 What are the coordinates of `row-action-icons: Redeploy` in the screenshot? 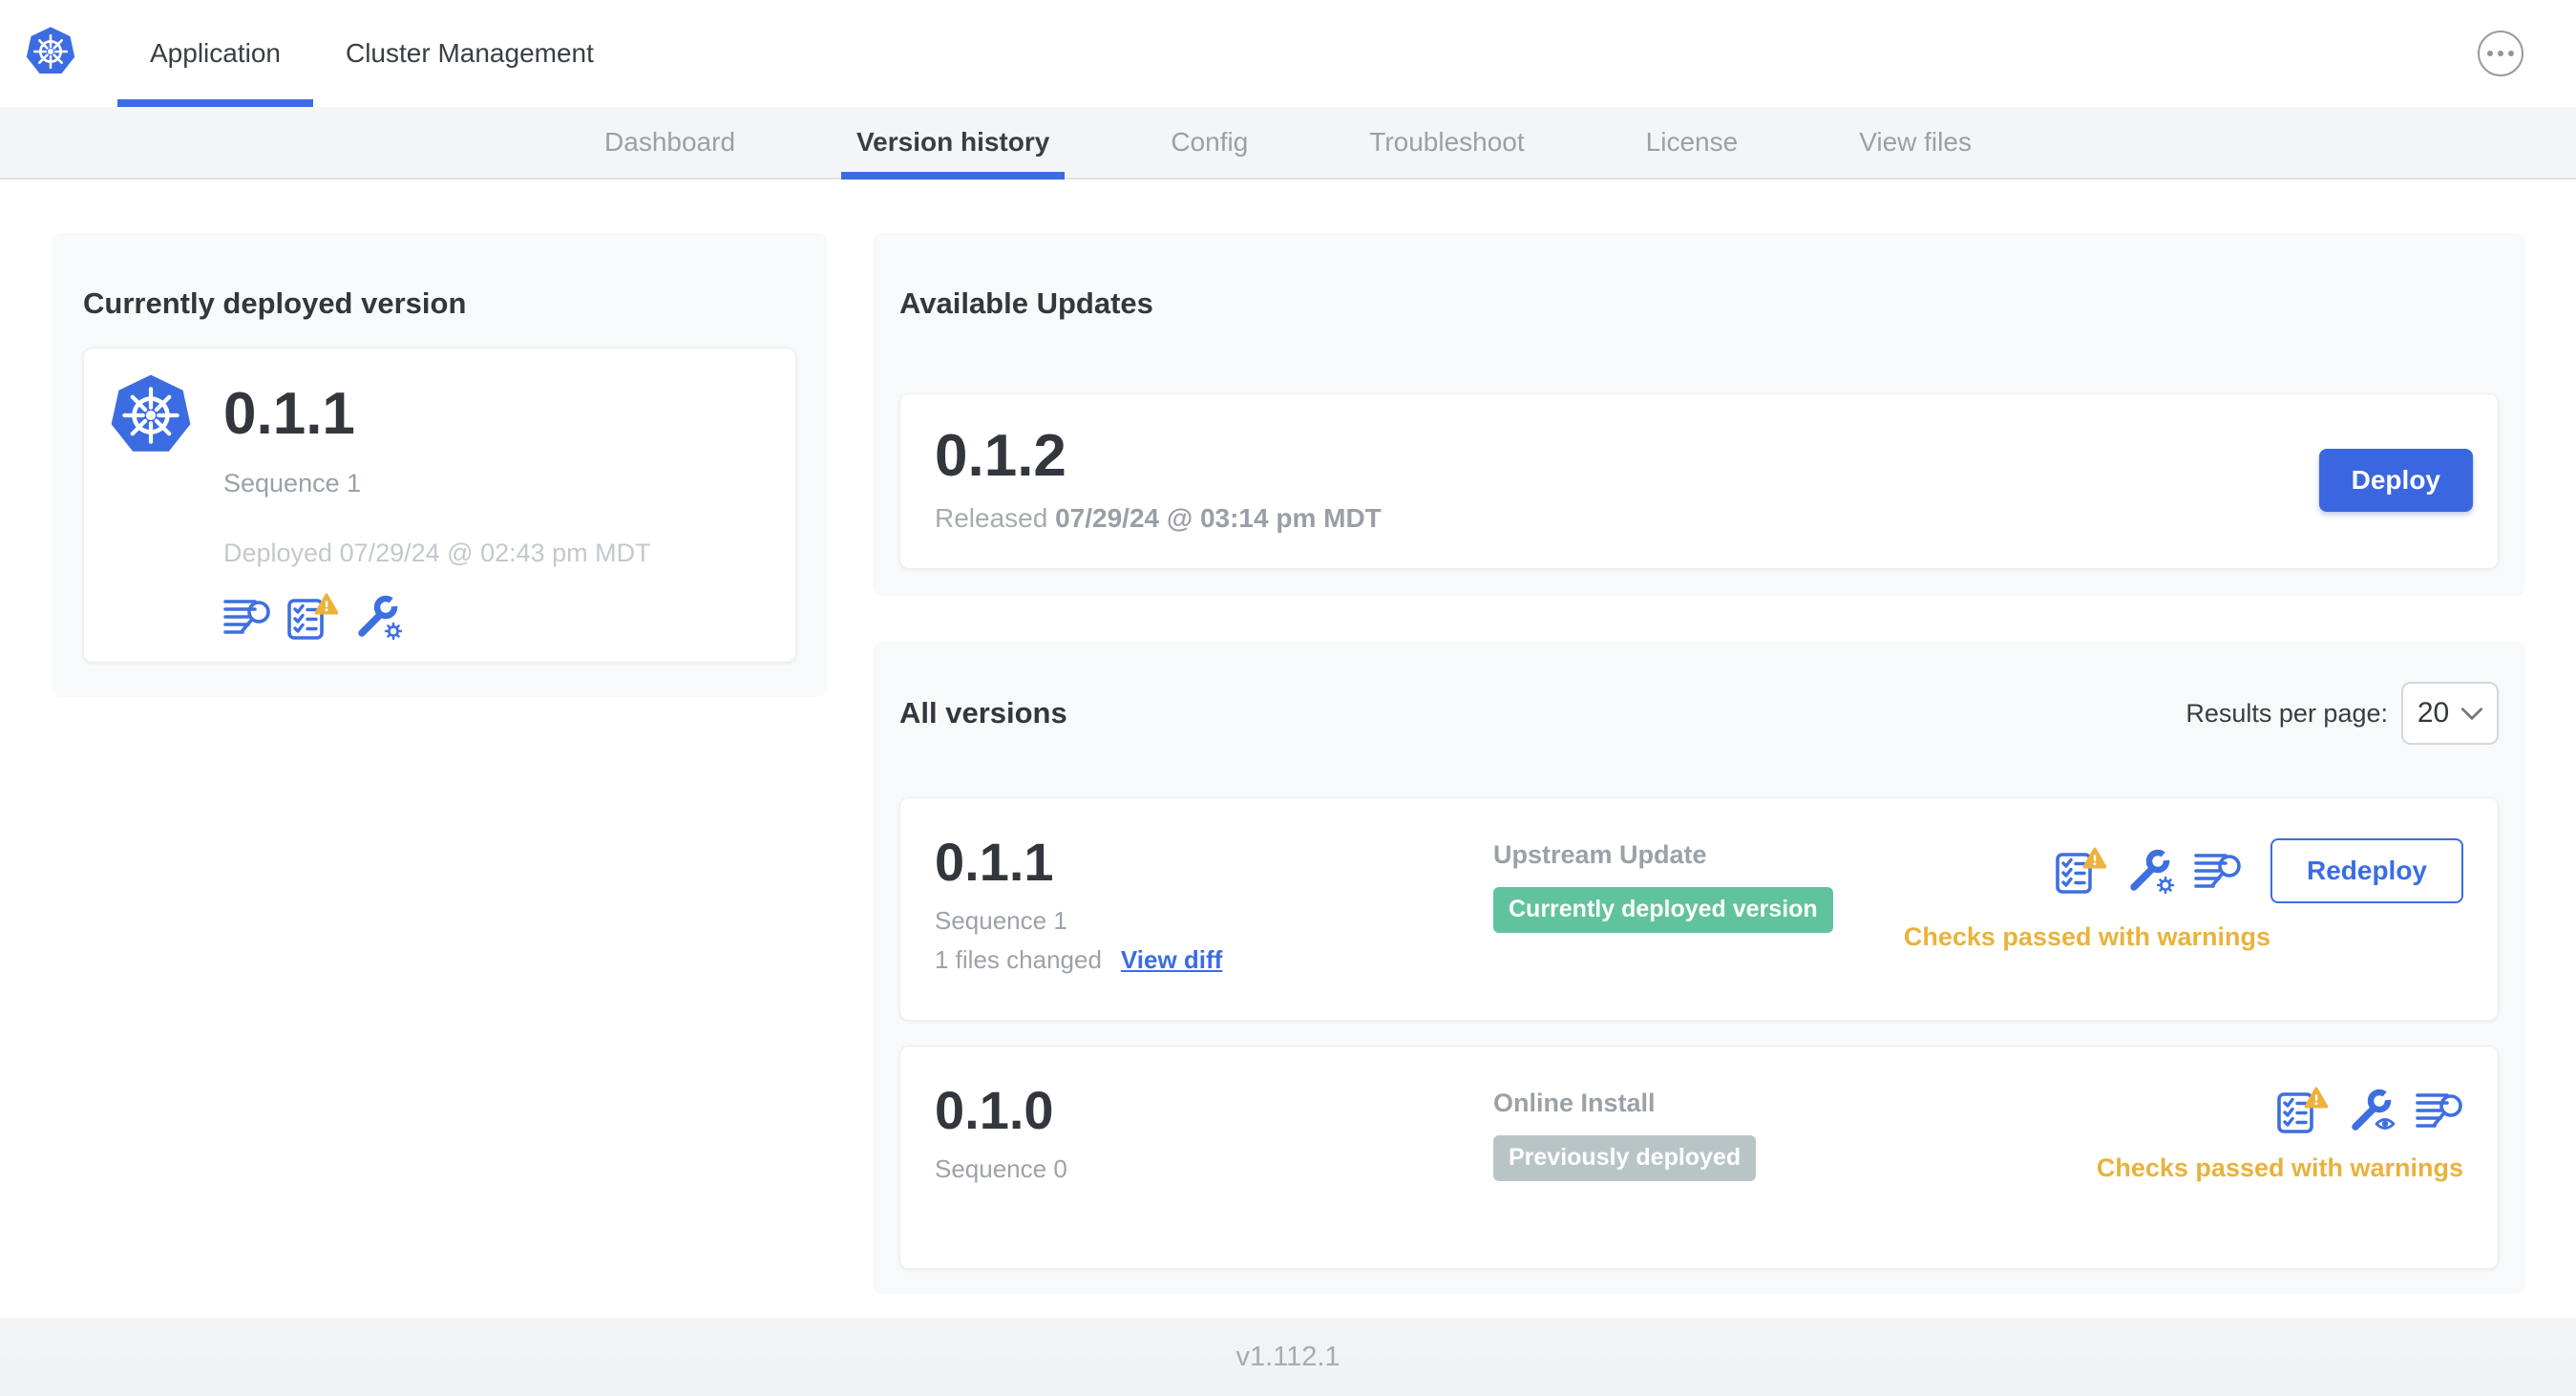 It's located at (2259, 871).